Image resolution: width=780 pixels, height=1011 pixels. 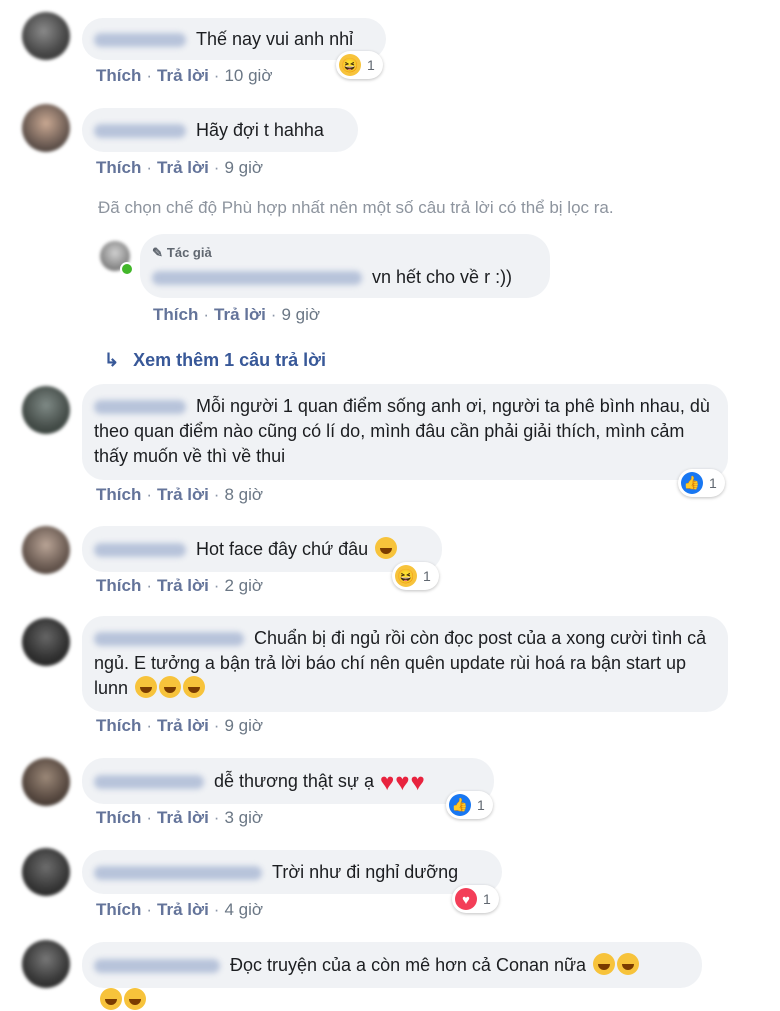 I want to click on online-indicator, so click(x=127, y=269).